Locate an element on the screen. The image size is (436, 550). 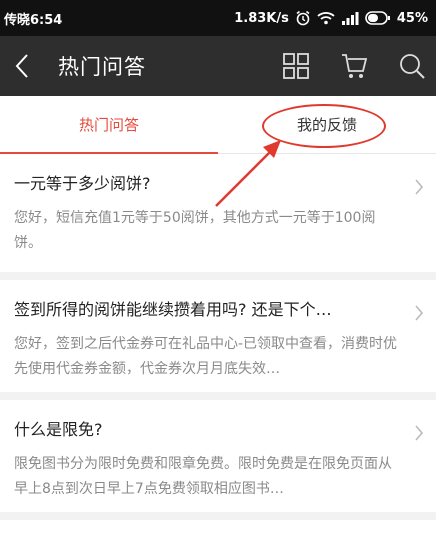
back-icon is located at coordinates (27, 66).